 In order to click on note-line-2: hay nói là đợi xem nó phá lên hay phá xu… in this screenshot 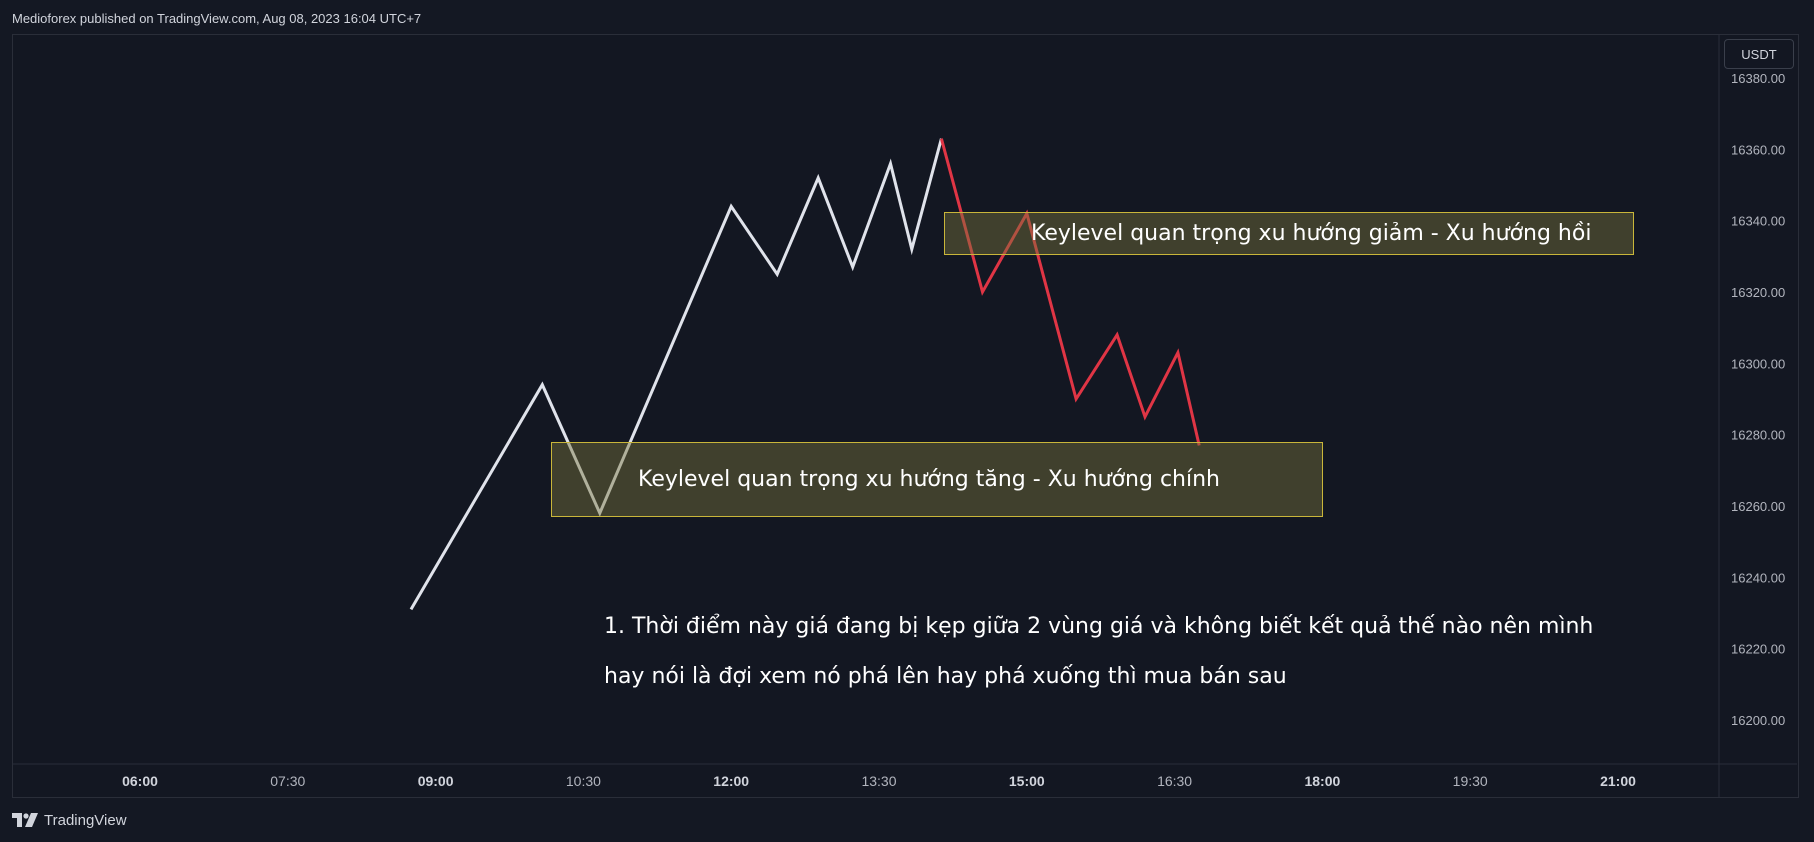, I will do `click(945, 676)`.